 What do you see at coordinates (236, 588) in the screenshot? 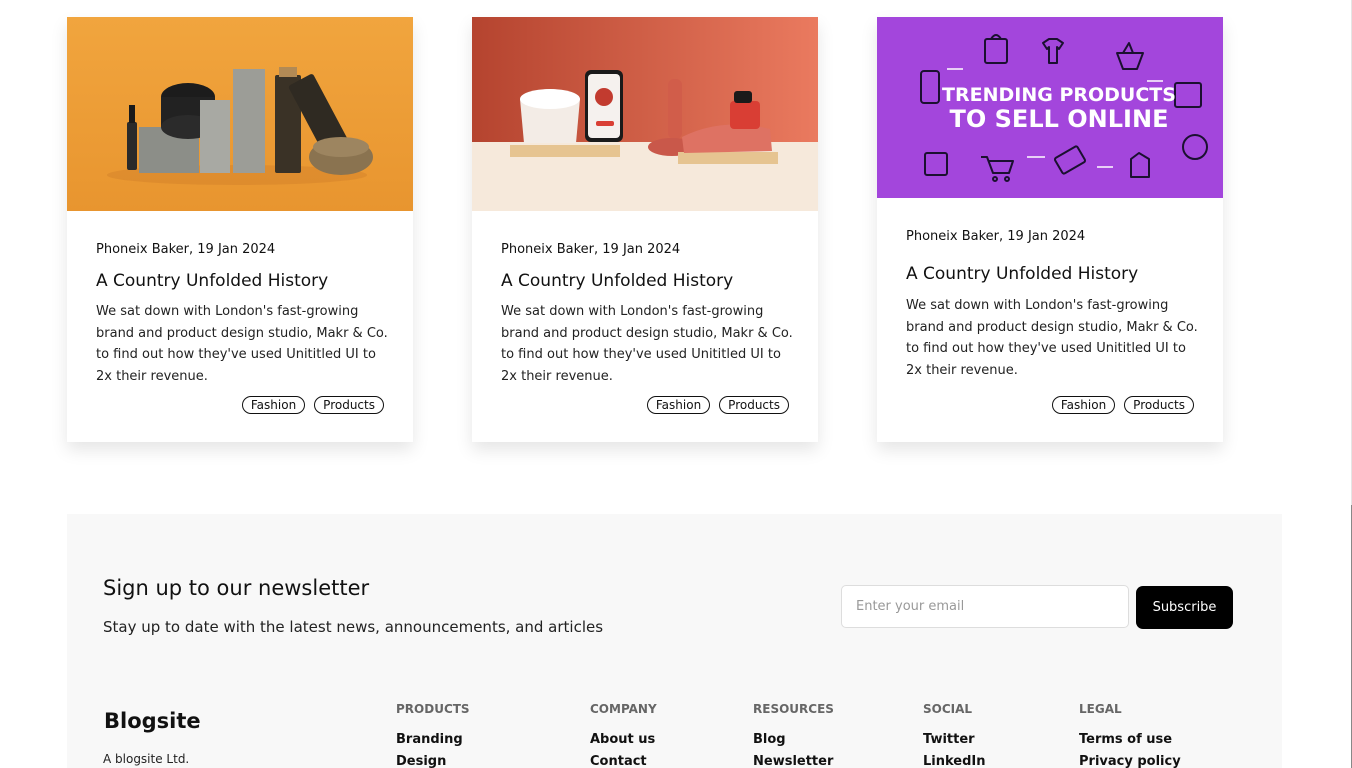
I see `newsletter-title: Sign up to our newsletter` at bounding box center [236, 588].